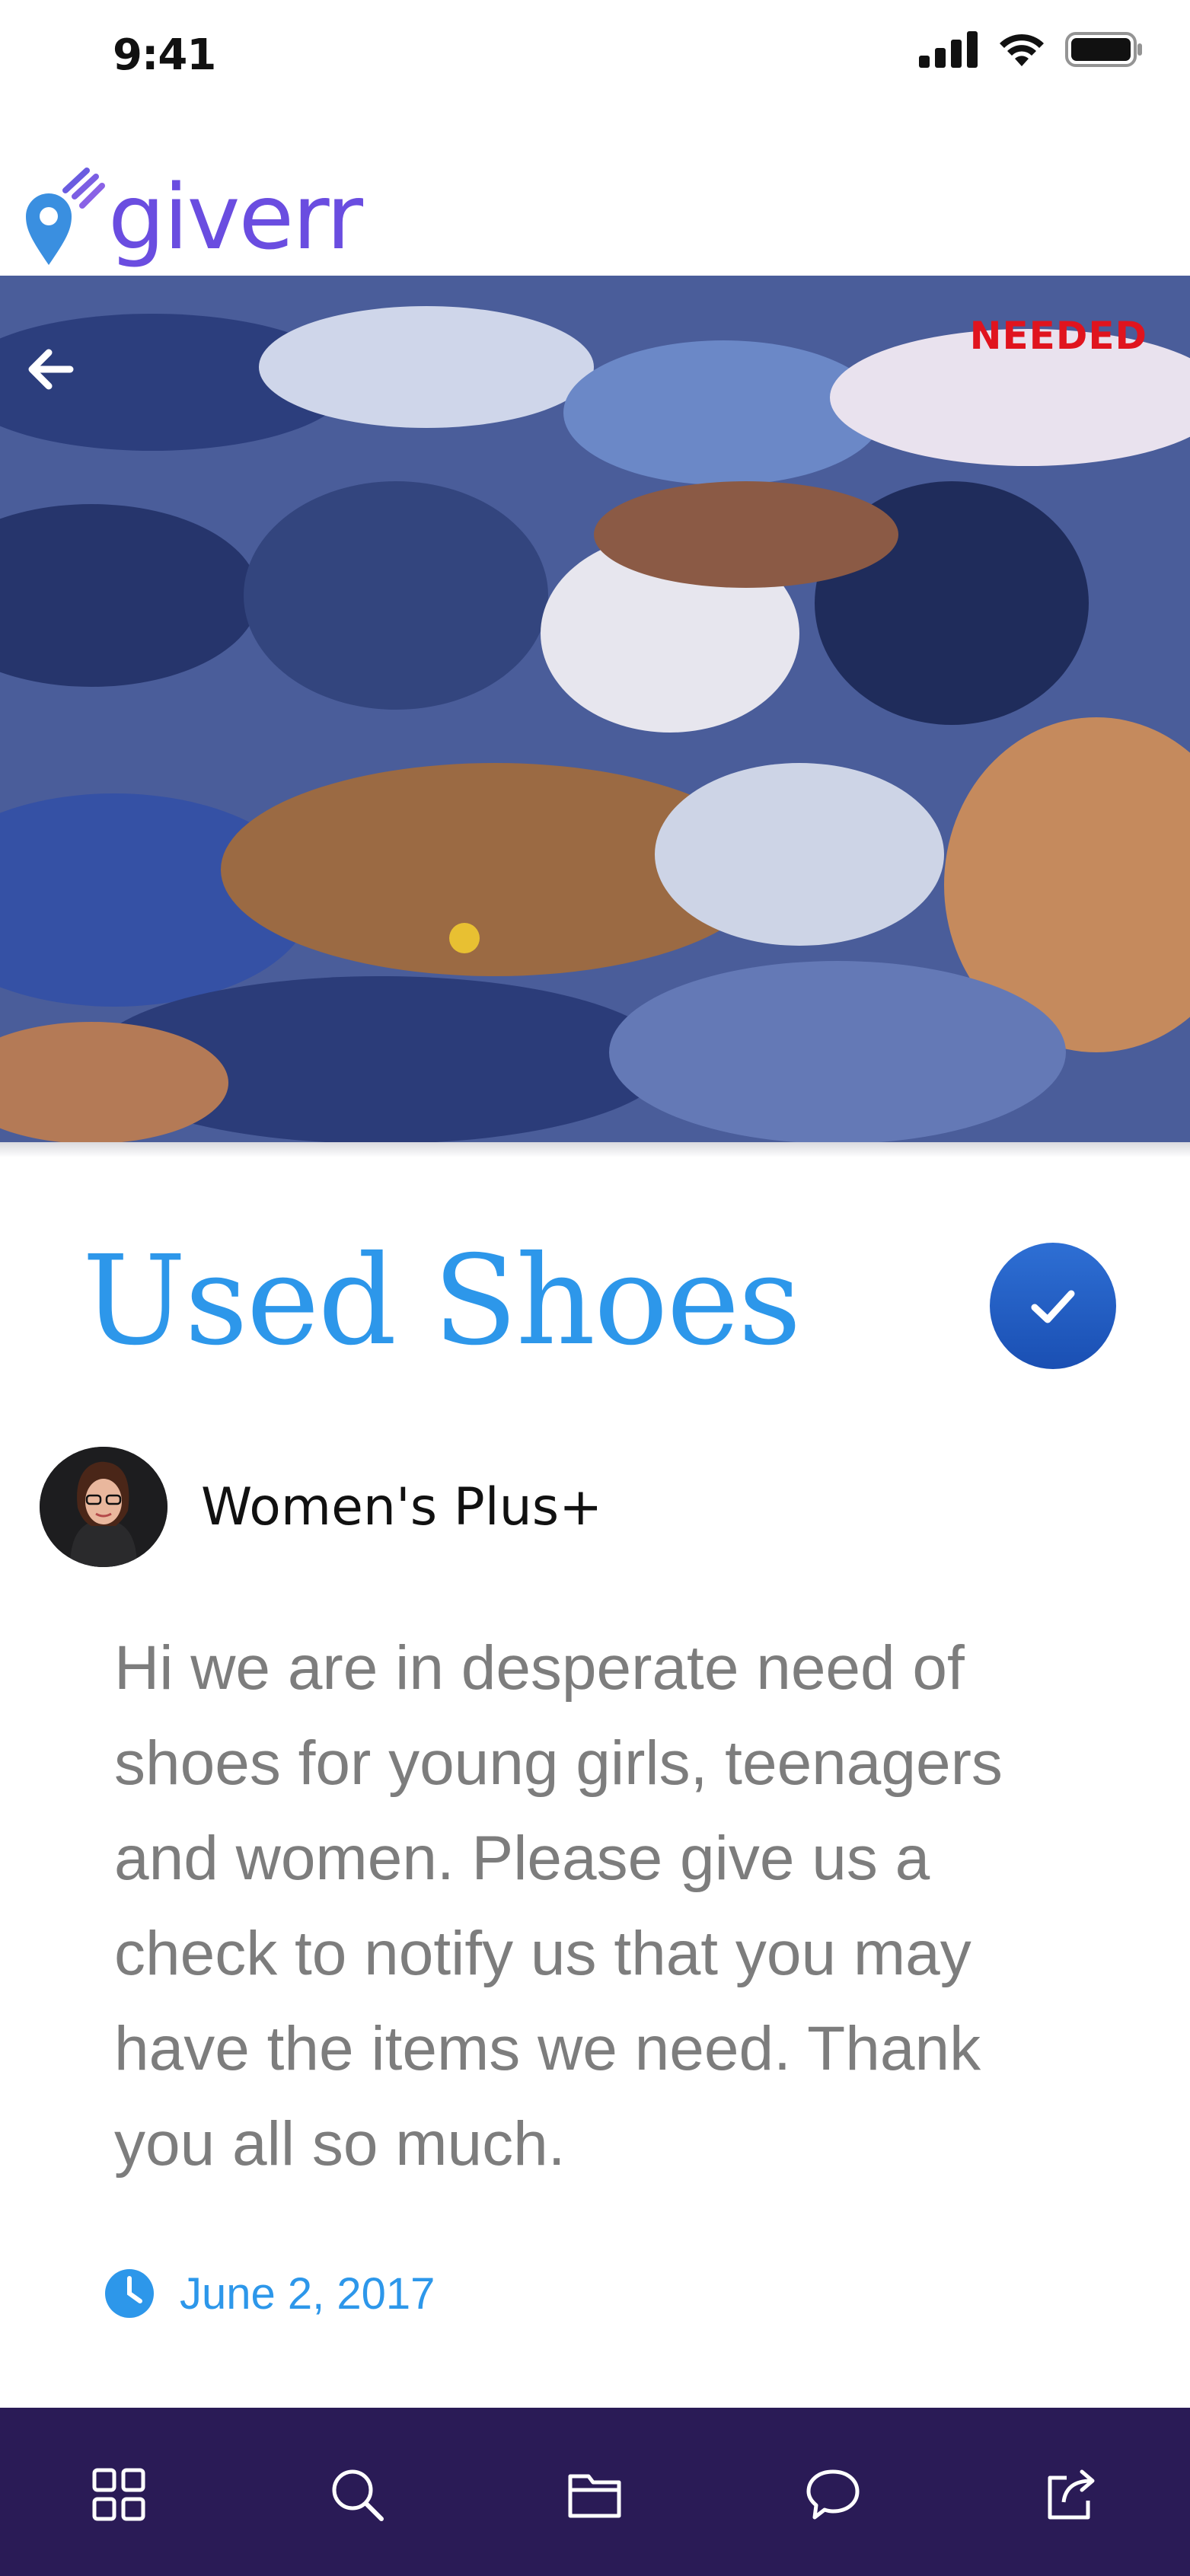 This screenshot has height=2576, width=1190. What do you see at coordinates (129, 2293) in the screenshot?
I see `clock-icon` at bounding box center [129, 2293].